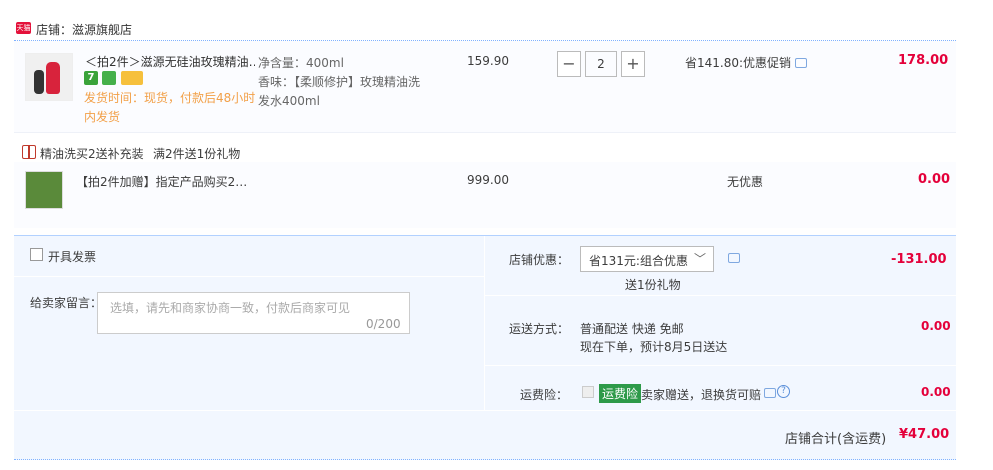 This screenshot has width=993, height=470. What do you see at coordinates (488, 180) in the screenshot?
I see `gift-price: 999.00` at bounding box center [488, 180].